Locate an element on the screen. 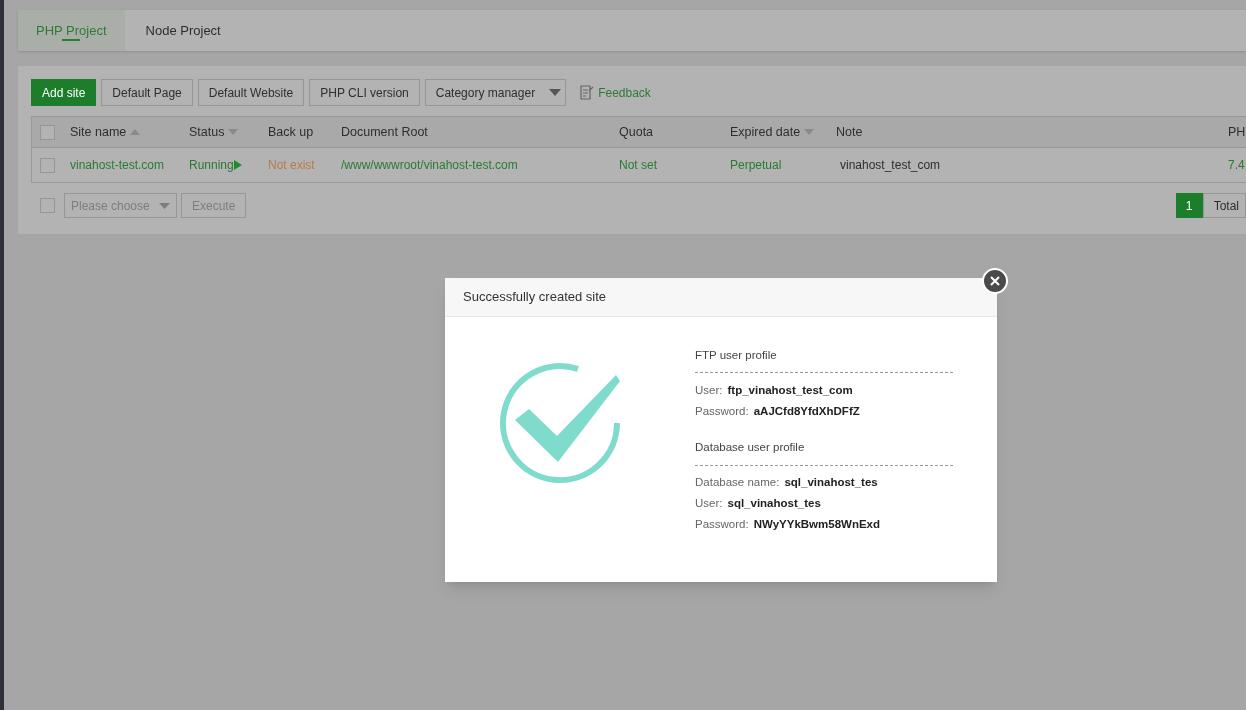 Image resolution: width=1246 pixels, height=710 pixels. column-header: Quota is located at coordinates (636, 132).